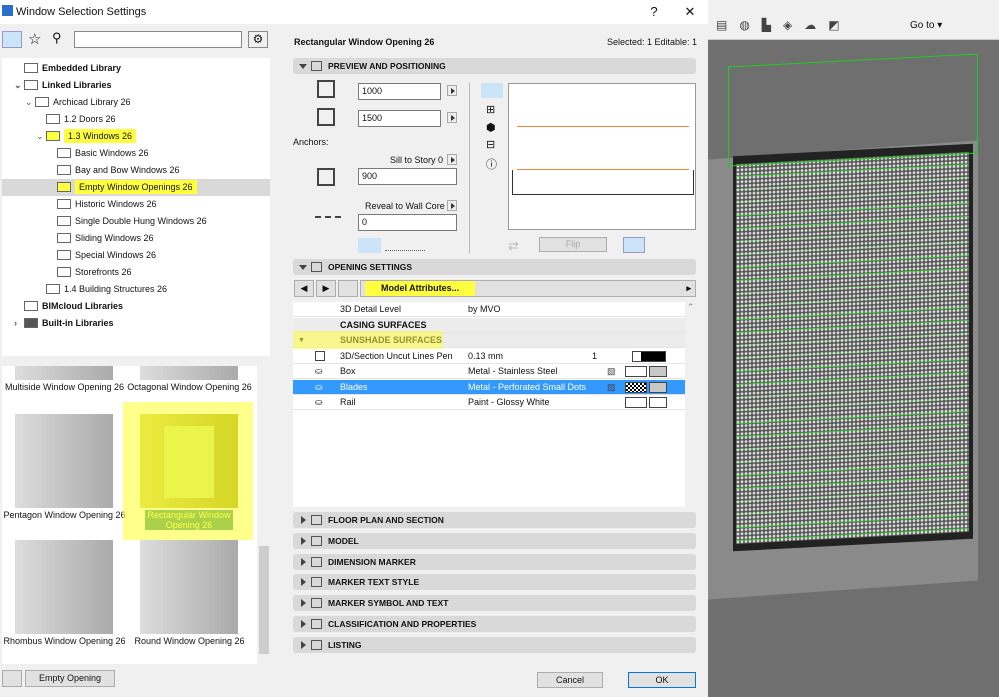 The image size is (999, 697). I want to click on reveal-label: Reveal to Wall Core, so click(405, 206).